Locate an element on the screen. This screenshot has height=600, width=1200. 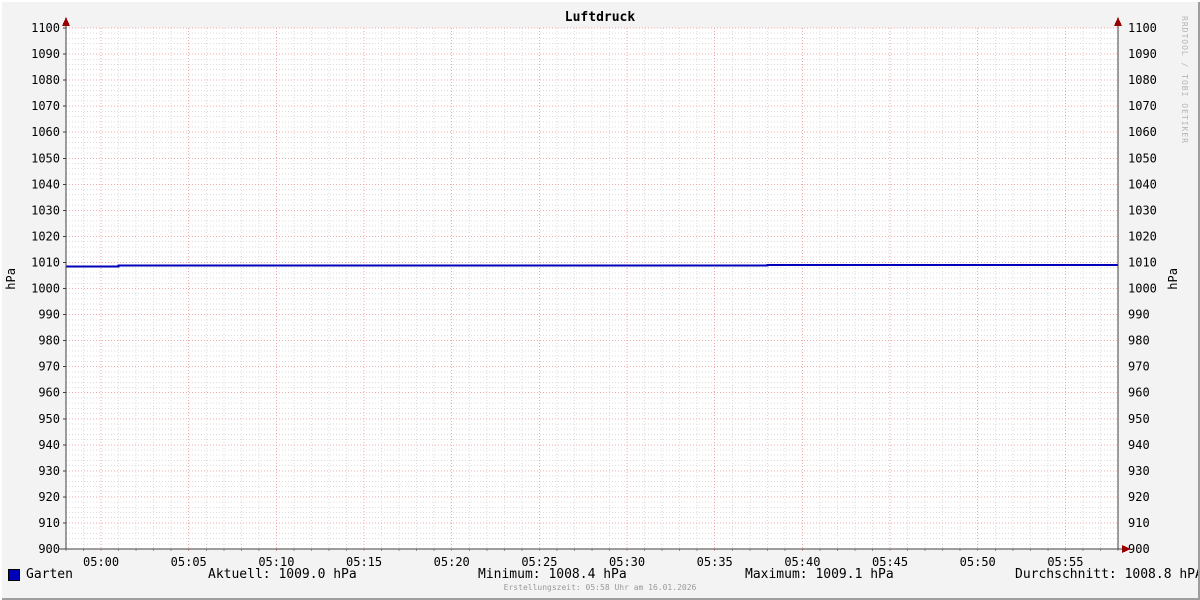
stat-durchschnitt: Durchschnitt: 1008.8 hPA is located at coordinates (1107, 574).